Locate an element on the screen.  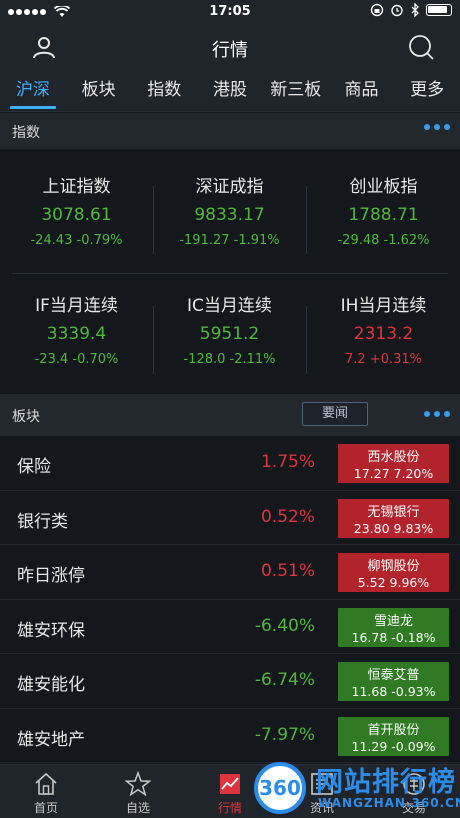
index-card: IC当月连续 5951.2 -128.0 -2.11% is located at coordinates (229, 329).